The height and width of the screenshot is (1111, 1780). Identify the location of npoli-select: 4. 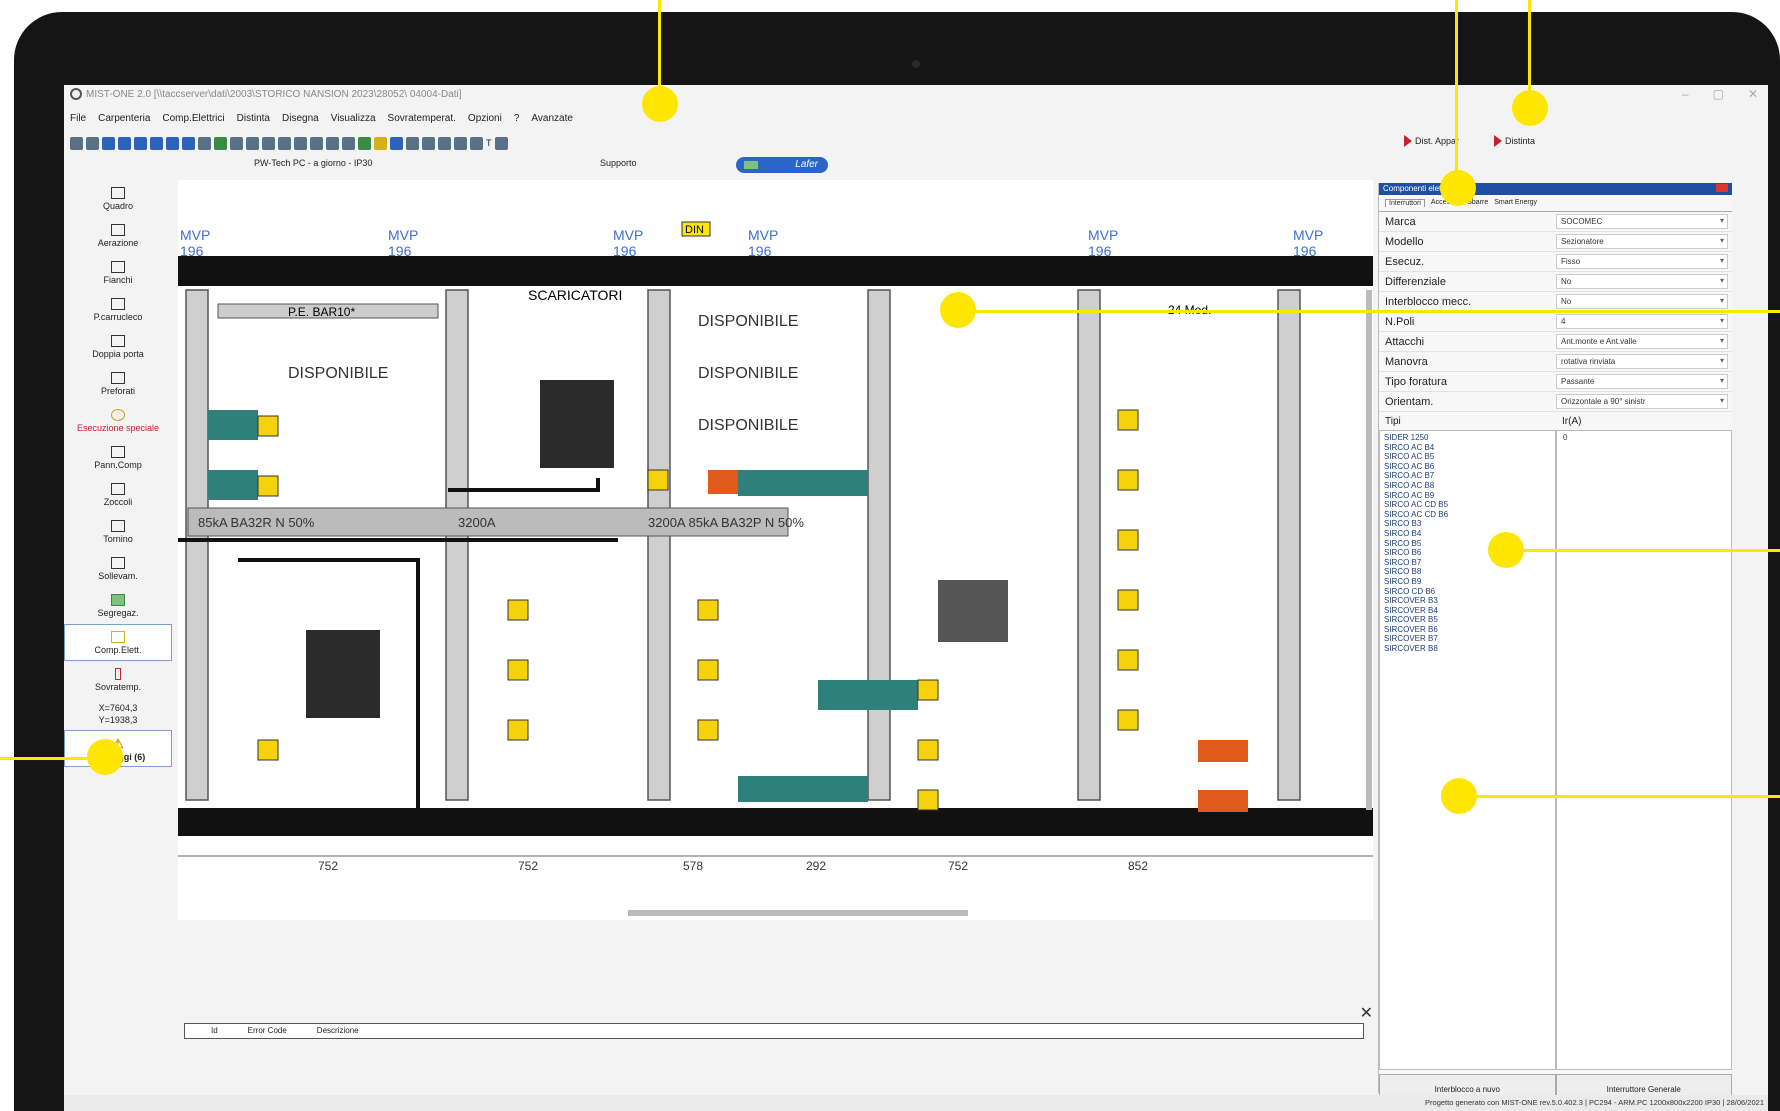
(1642, 321).